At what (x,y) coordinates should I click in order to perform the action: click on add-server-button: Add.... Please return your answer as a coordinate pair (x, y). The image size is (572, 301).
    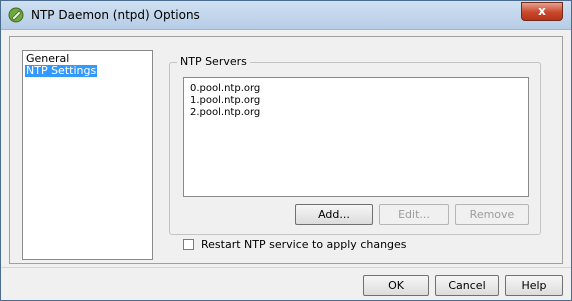
    Looking at the image, I should click on (334, 214).